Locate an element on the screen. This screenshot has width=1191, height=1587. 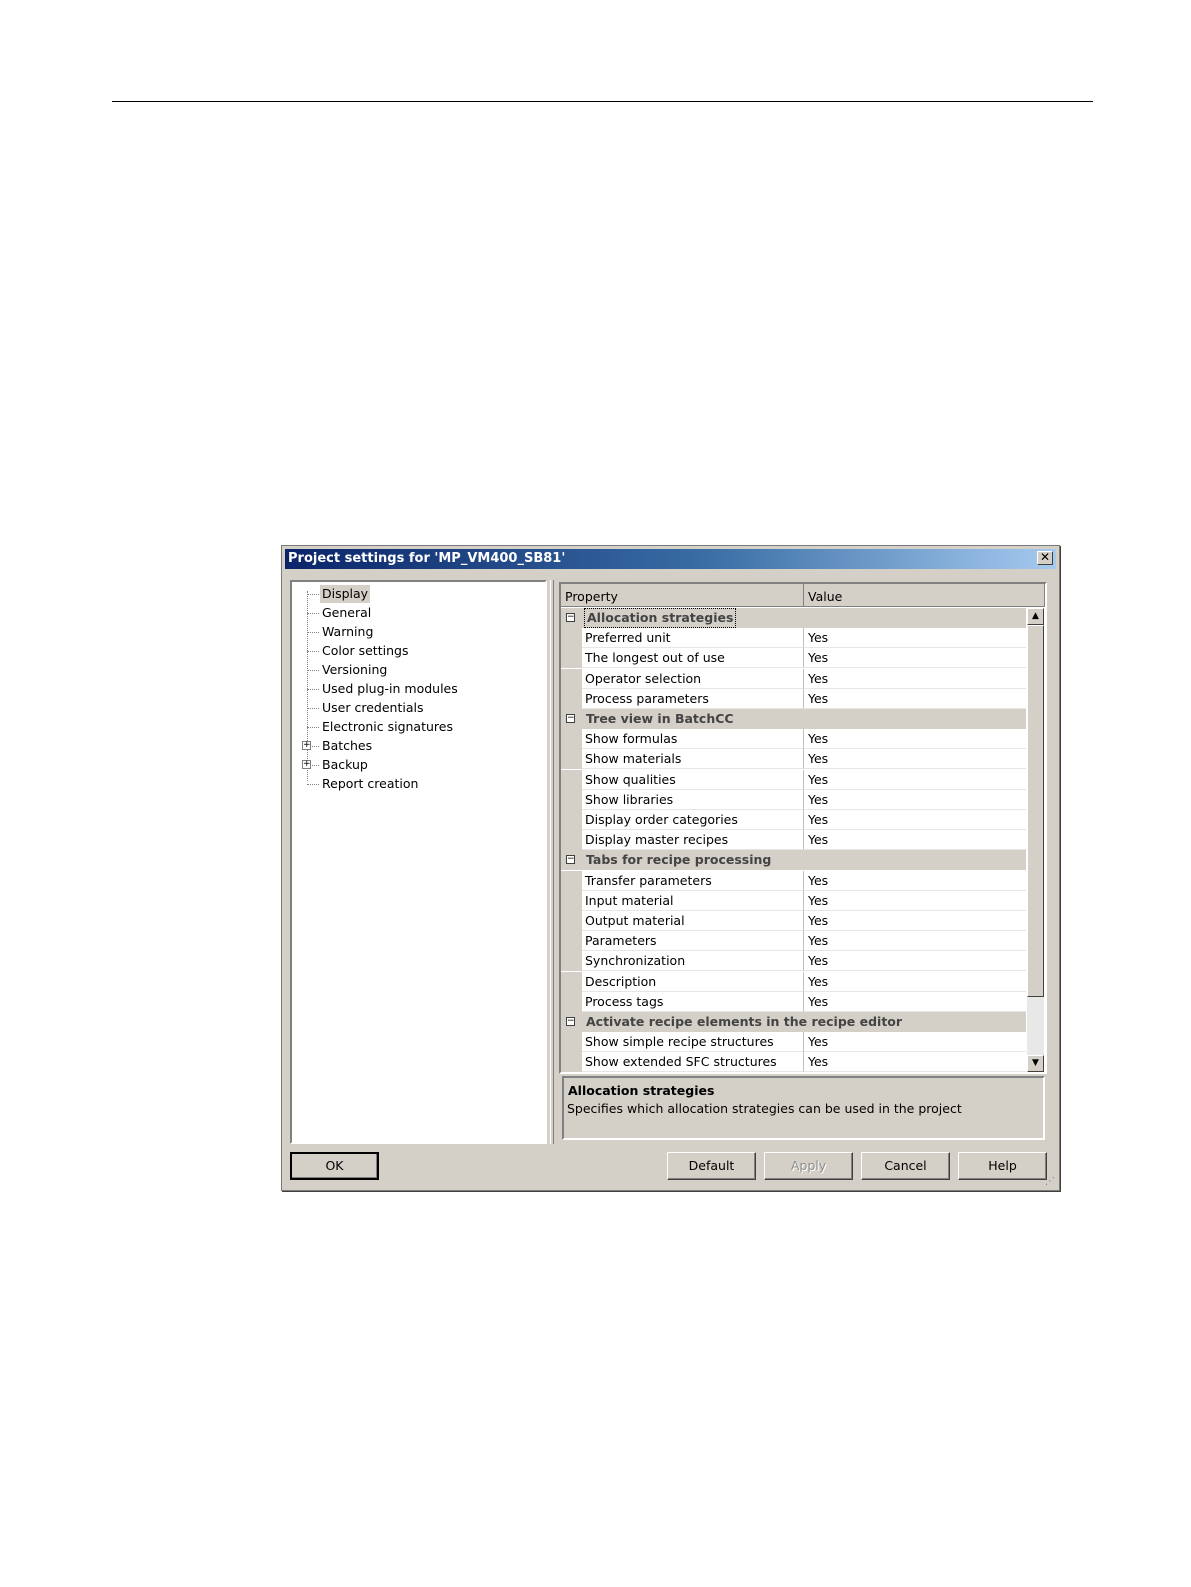
tree-item: User credentials is located at coordinates (417, 708).